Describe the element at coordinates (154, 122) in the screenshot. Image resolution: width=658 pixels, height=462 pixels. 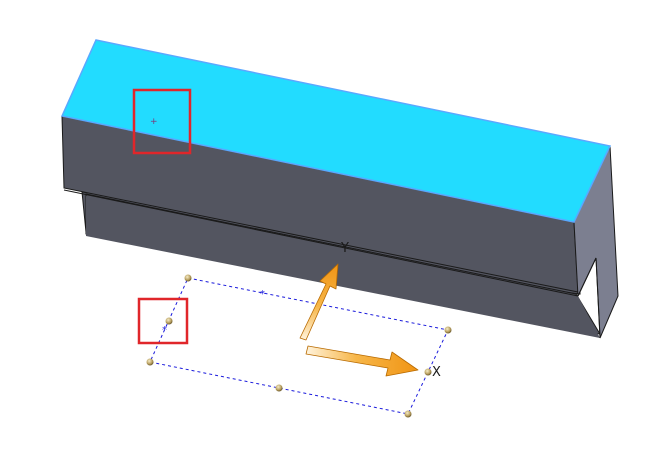
I see `origin-marker-icon: +` at that location.